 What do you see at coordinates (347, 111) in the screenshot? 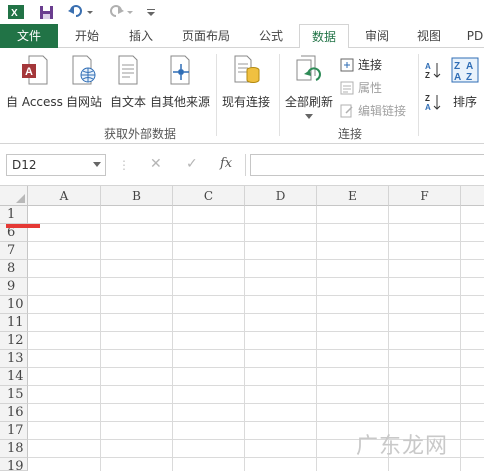
I see `edit-links-icon` at bounding box center [347, 111].